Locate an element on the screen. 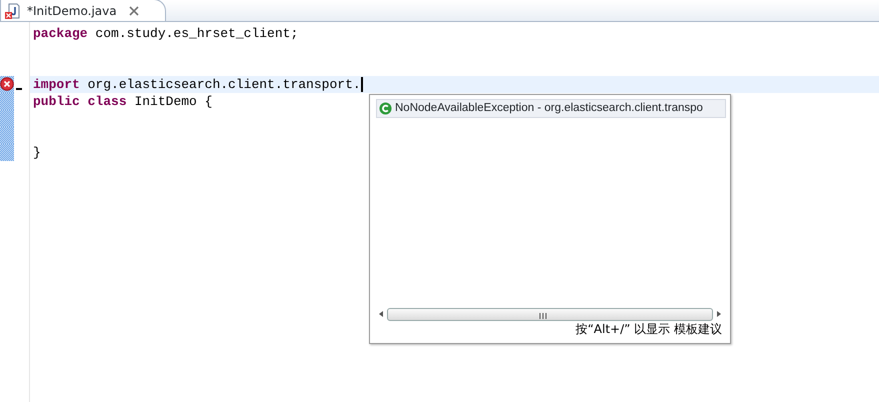  text-cursor is located at coordinates (361, 84).